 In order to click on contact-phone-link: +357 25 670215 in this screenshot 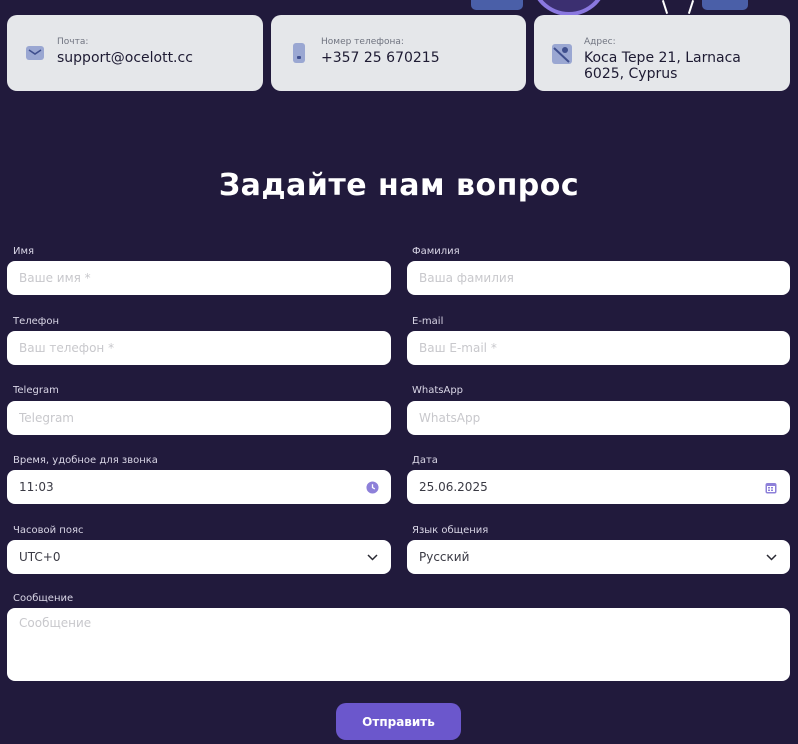, I will do `click(380, 58)`.